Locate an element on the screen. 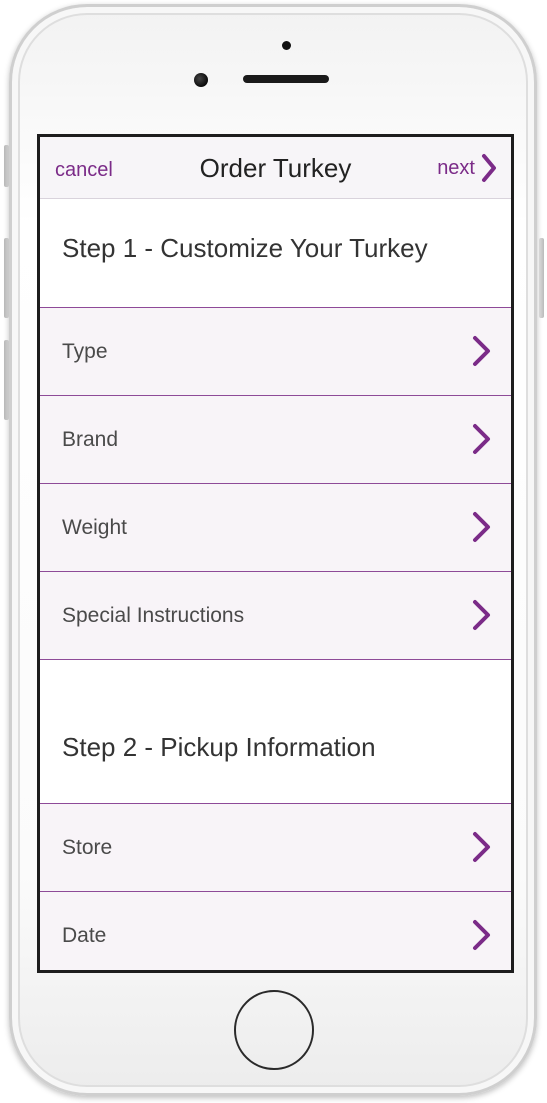 The image size is (547, 1103). step1-section-header: Step 1 - Customize Your Turkey is located at coordinates (275, 253).